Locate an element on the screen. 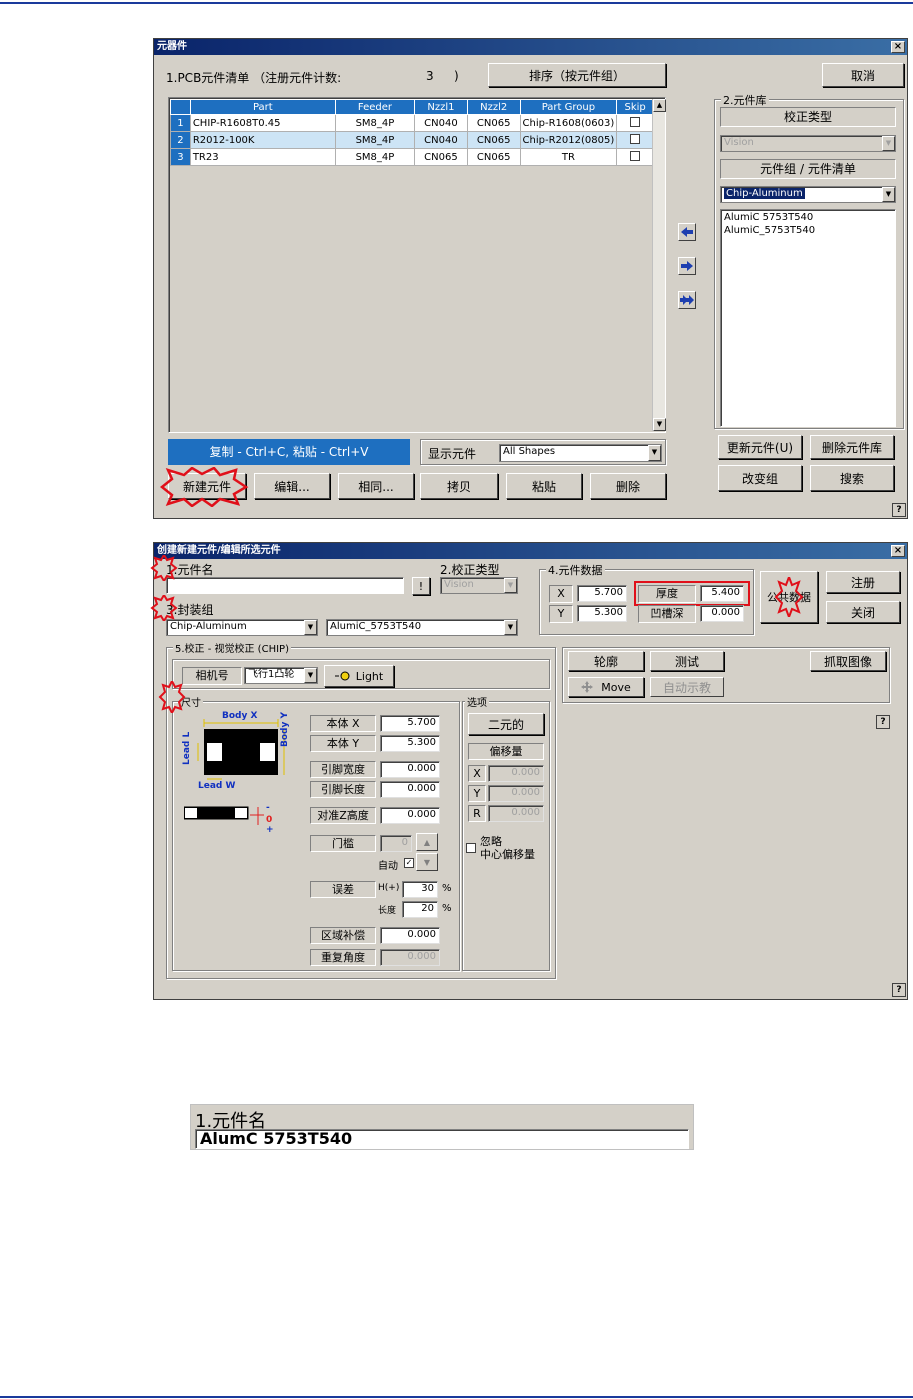  body-x-field: 5.700 is located at coordinates (410, 723).